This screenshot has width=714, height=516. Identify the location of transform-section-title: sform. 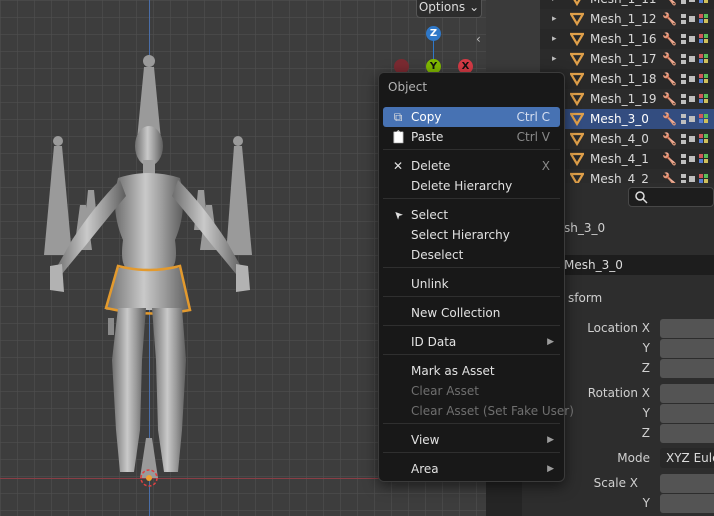
(585, 298).